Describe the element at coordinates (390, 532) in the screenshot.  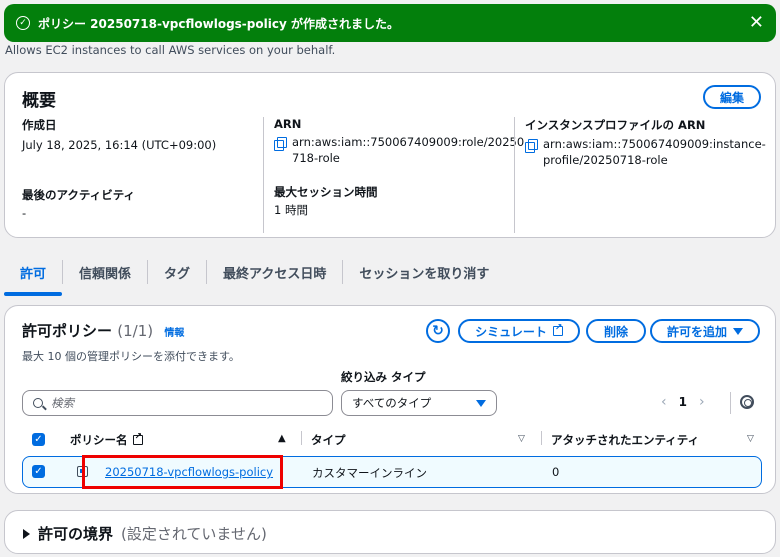
I see `permissions-boundary-panel: 許可の境界 (設定されていません)` at that location.